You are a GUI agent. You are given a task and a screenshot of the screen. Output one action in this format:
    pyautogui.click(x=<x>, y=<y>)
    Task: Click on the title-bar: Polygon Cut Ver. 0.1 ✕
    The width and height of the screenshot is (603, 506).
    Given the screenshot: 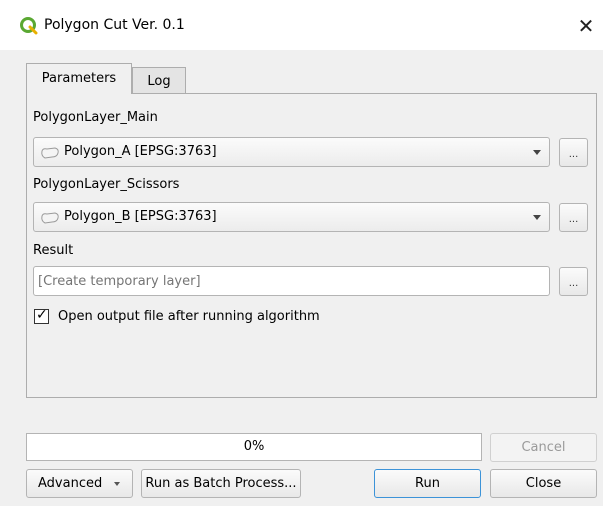 What is the action you would take?
    pyautogui.click(x=301, y=25)
    